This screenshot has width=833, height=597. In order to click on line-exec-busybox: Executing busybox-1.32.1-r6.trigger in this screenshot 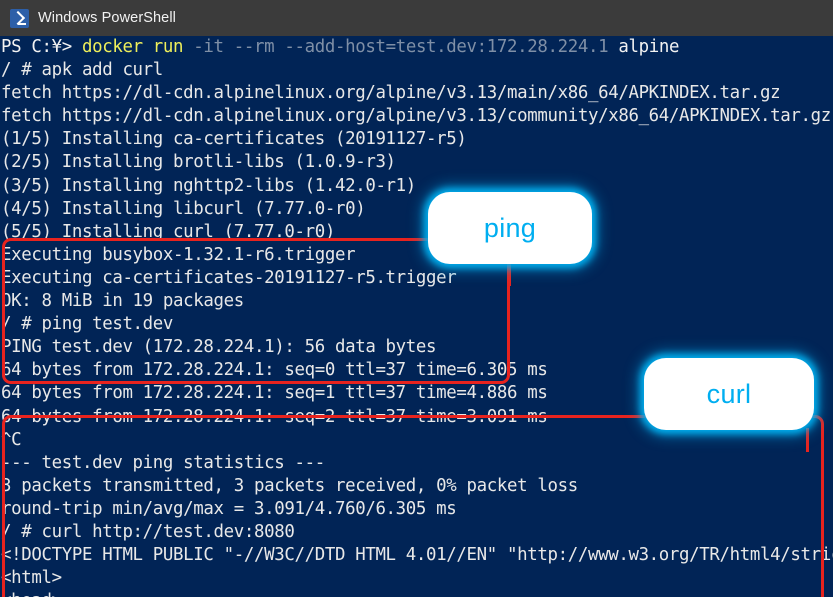, I will do `click(178, 254)`.